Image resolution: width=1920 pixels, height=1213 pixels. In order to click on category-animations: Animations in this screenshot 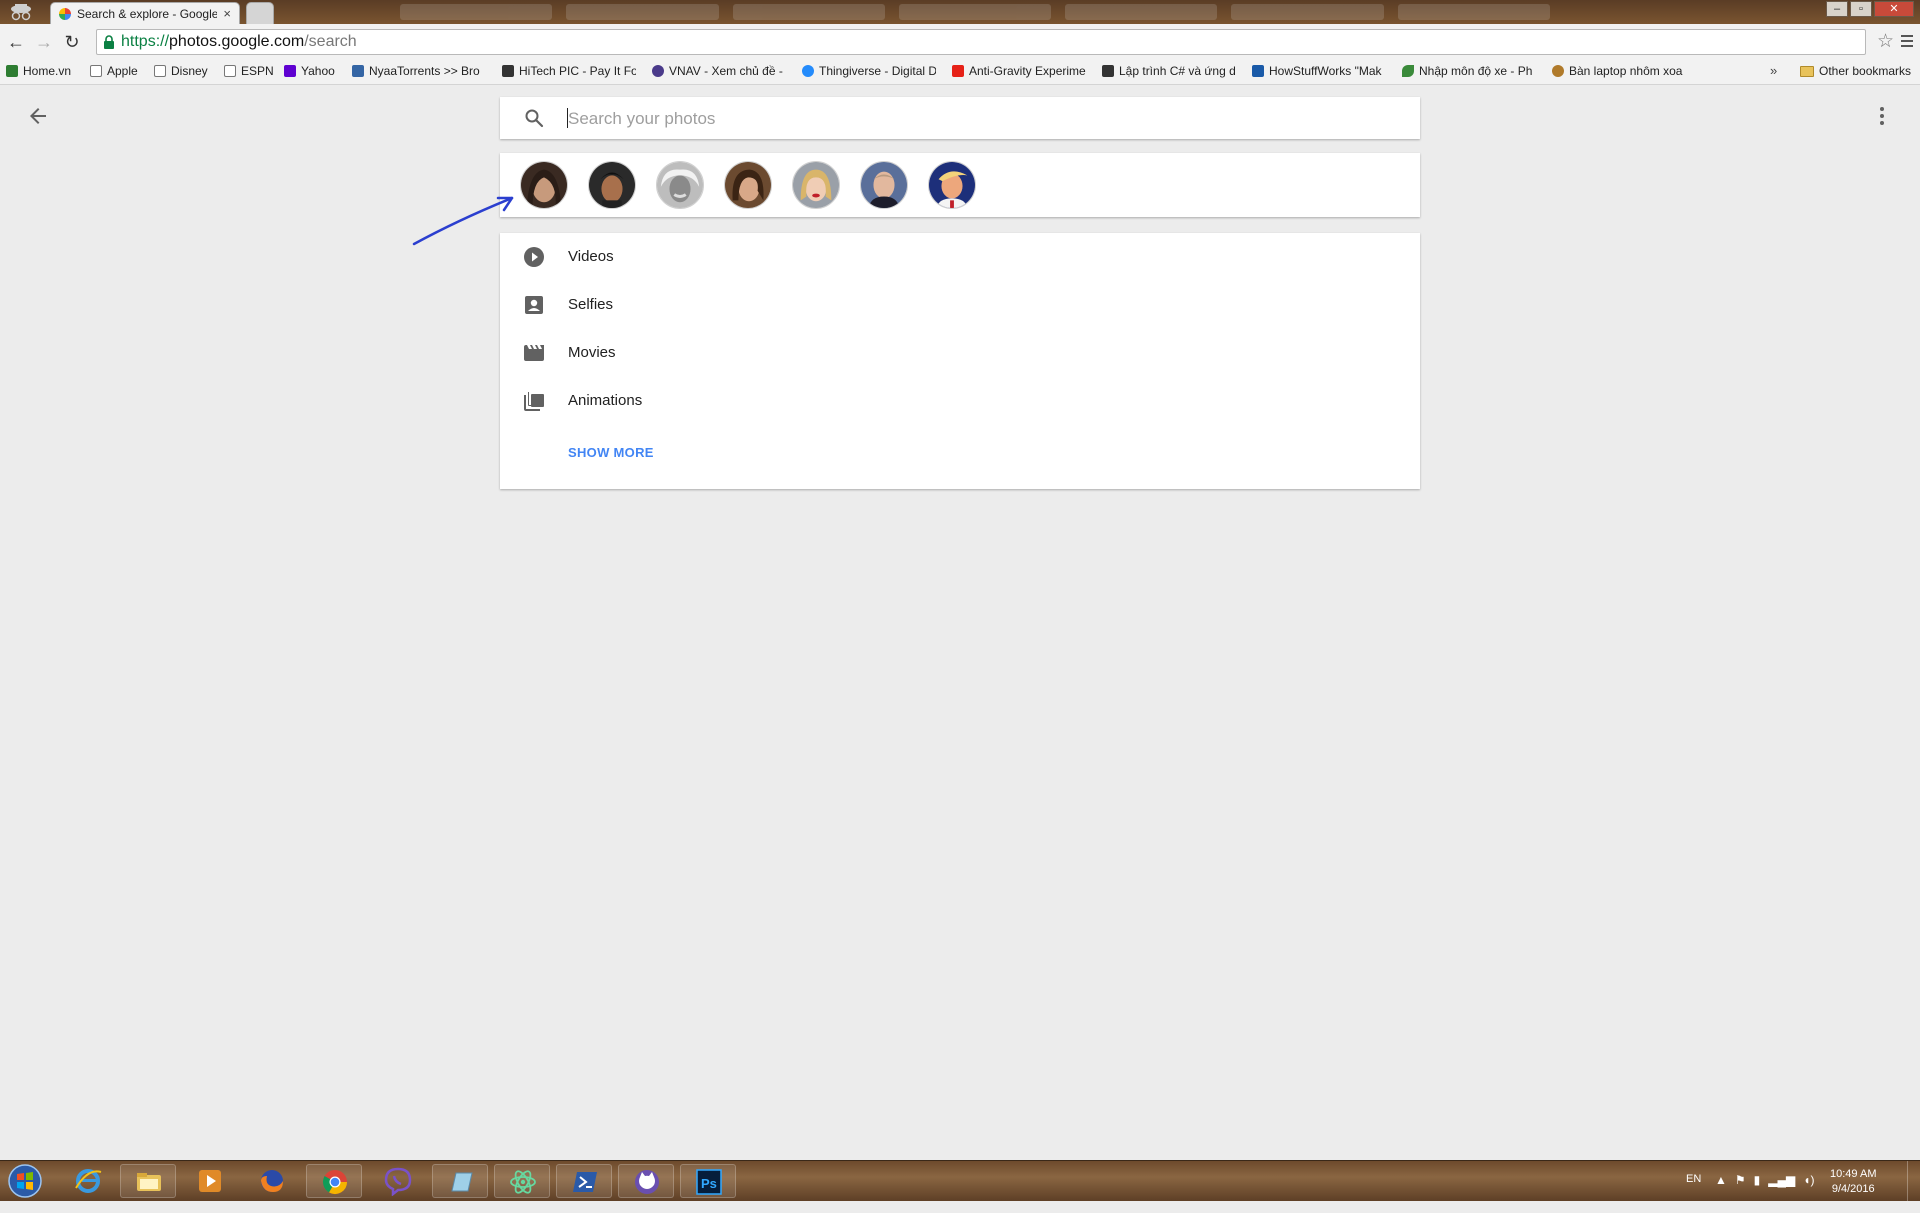, I will do `click(960, 401)`.